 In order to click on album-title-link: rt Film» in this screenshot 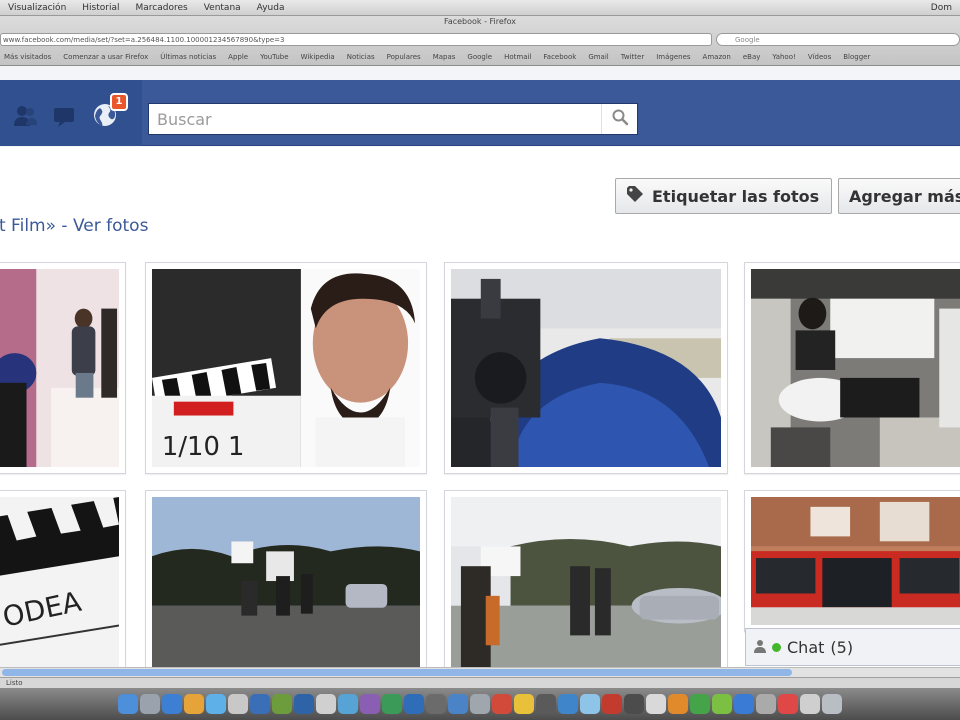, I will do `click(28, 226)`.